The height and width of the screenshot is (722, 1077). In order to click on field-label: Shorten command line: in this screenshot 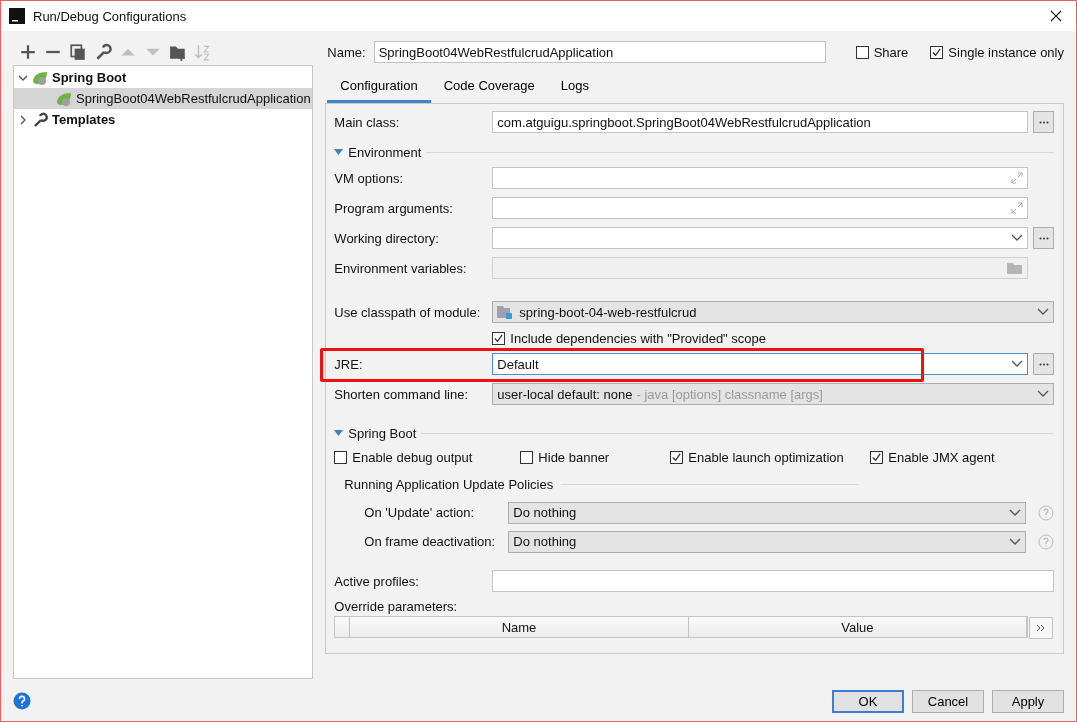, I will do `click(402, 394)`.